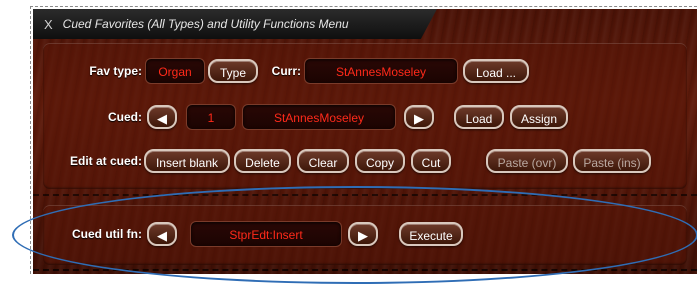 The height and width of the screenshot is (284, 697). What do you see at coordinates (115, 71) in the screenshot?
I see `fav-type-label: Fav type:` at bounding box center [115, 71].